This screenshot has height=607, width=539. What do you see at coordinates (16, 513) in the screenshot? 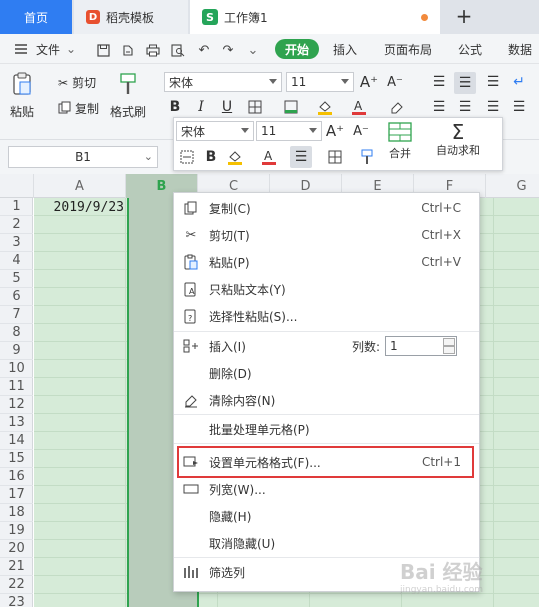
I see `row-header: 18` at bounding box center [16, 513].